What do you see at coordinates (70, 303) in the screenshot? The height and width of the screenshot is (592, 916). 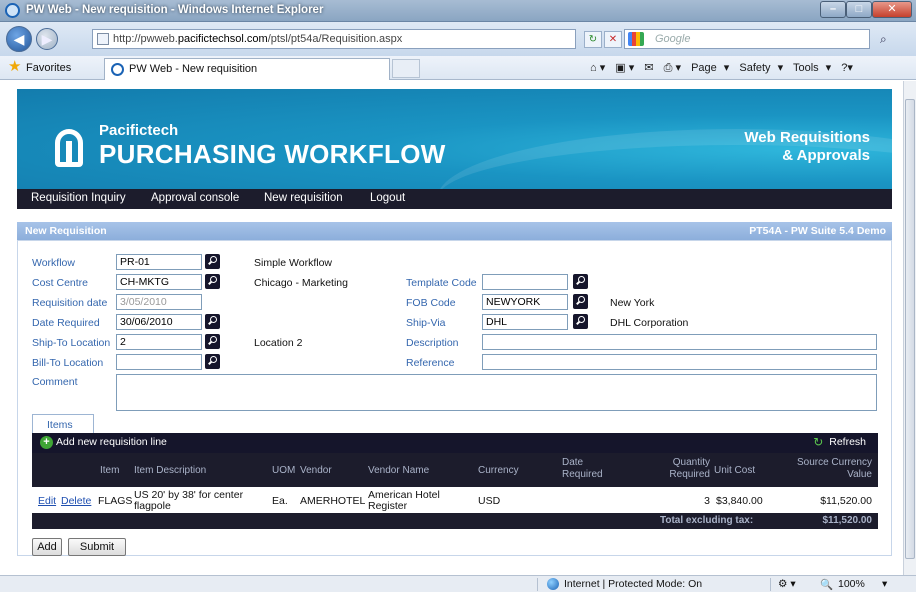 I see `requisition-date-label: Requisition date` at bounding box center [70, 303].